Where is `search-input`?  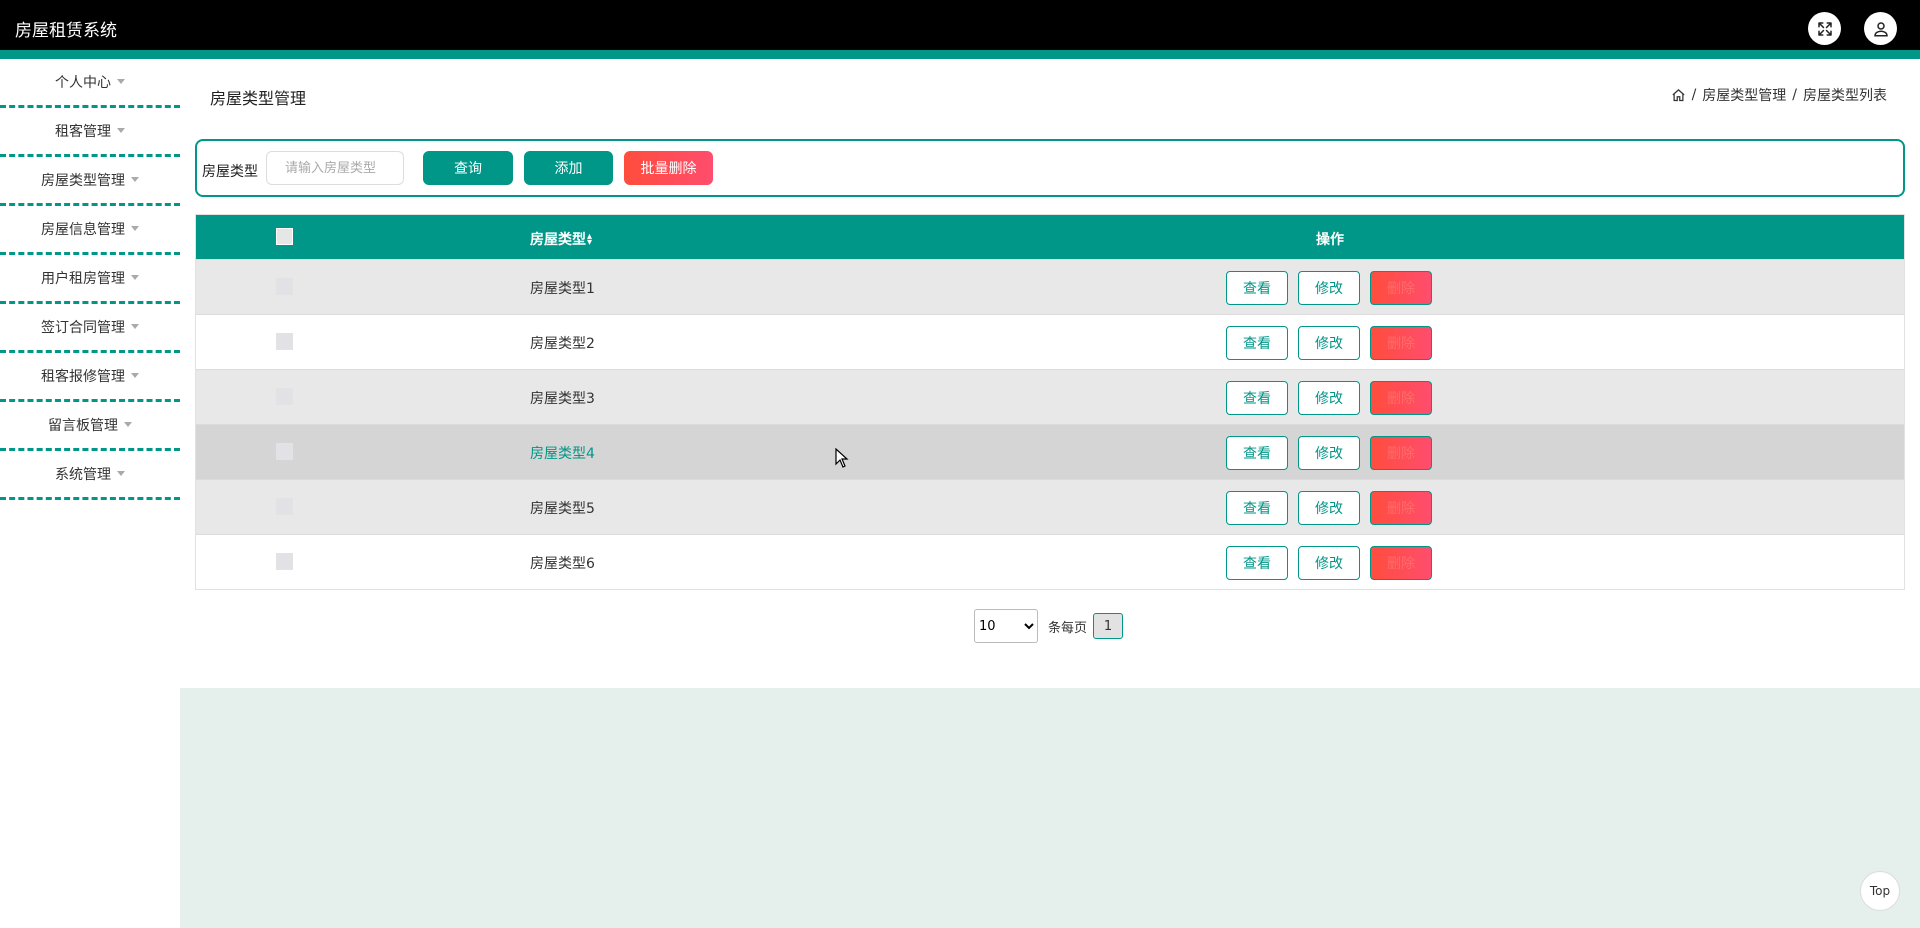 search-input is located at coordinates (335, 168).